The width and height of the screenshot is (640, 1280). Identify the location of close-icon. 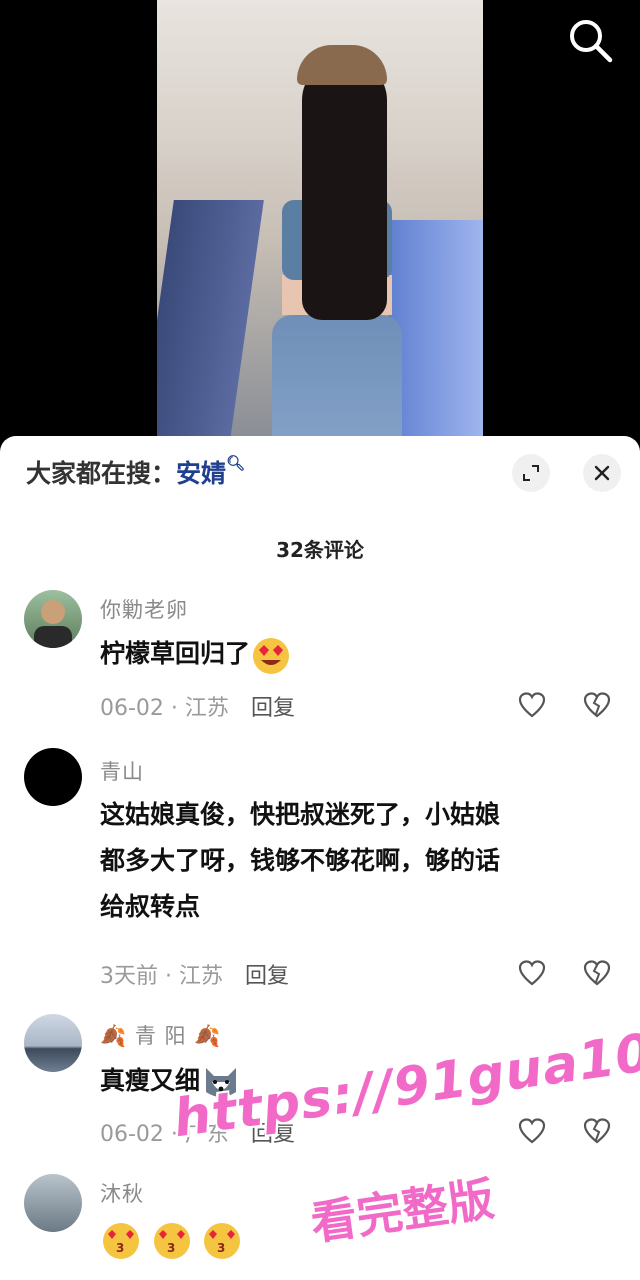
(602, 473).